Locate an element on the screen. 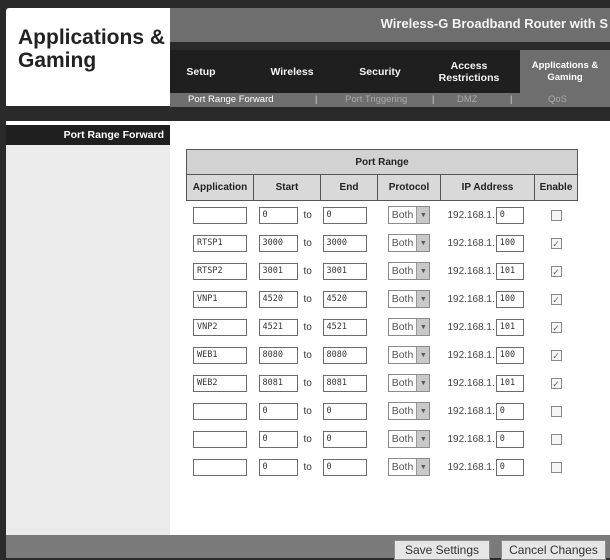 This screenshot has height=560, width=610. tab-applications-gaming: Applications & Gaming is located at coordinates (565, 71).